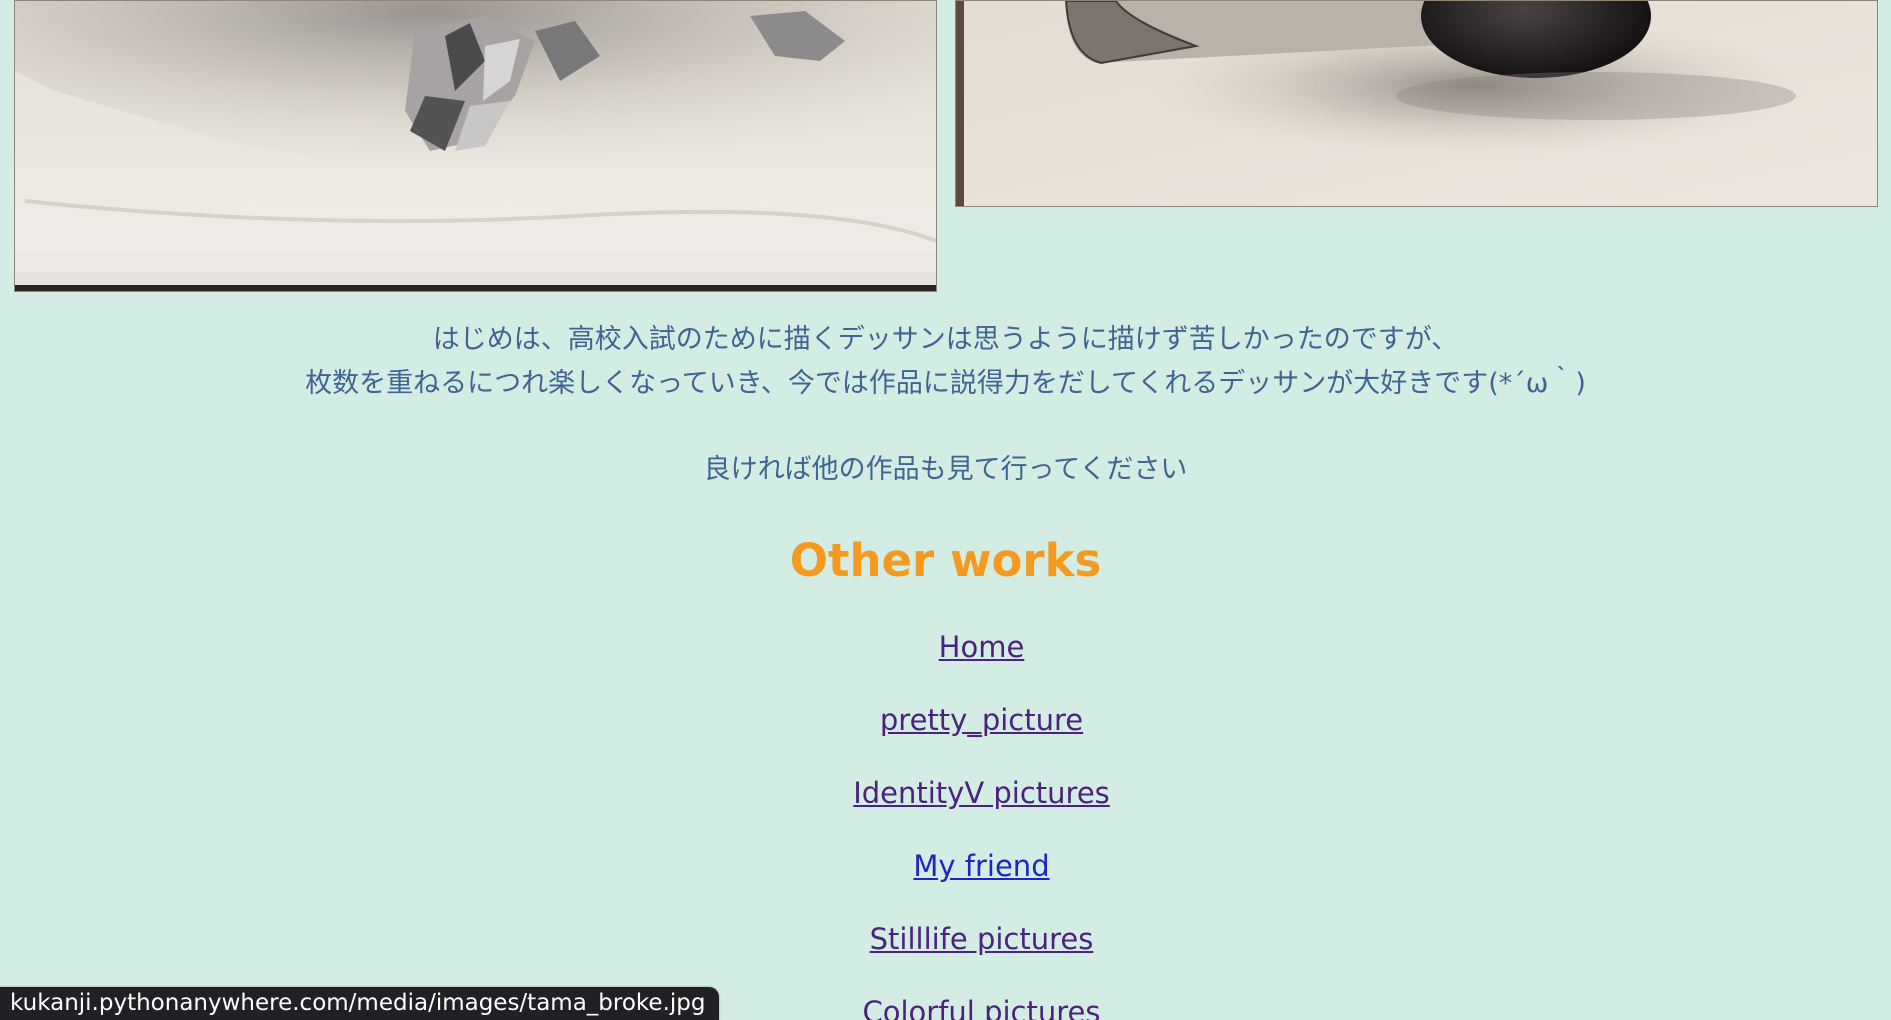 This screenshot has width=1891, height=1020. I want to click on link-my-friend: My friend, so click(945, 866).